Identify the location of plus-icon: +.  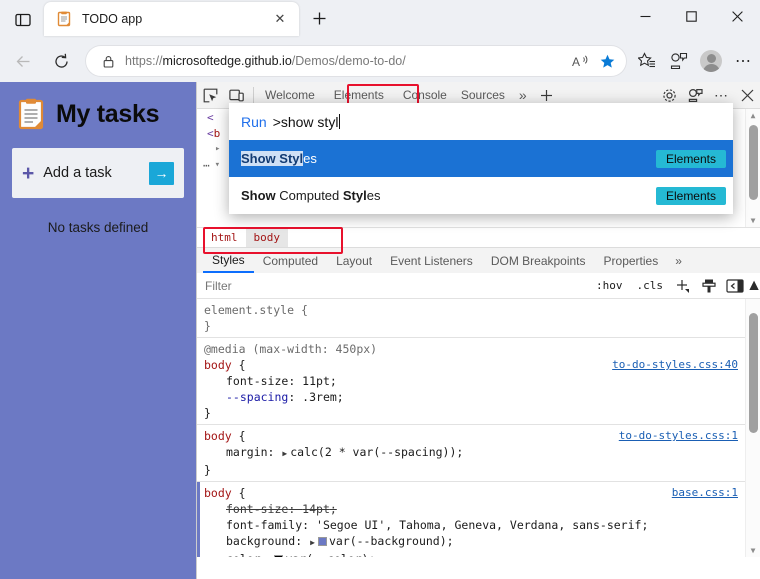
(28, 173).